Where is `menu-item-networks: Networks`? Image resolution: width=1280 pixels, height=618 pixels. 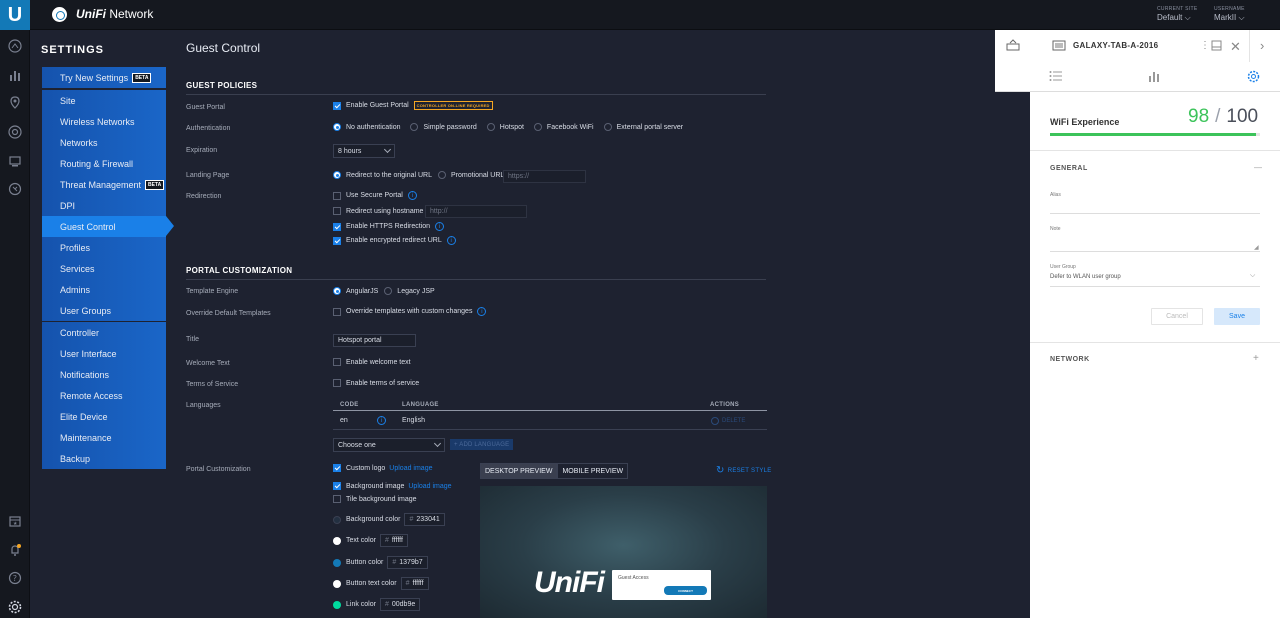
menu-item-networks: Networks is located at coordinates (104, 142).